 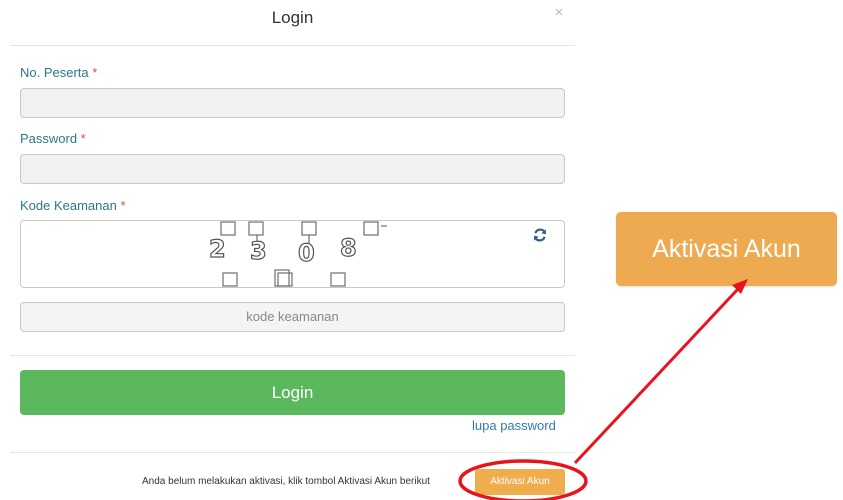 I want to click on modal-title: Login, so click(x=292, y=17).